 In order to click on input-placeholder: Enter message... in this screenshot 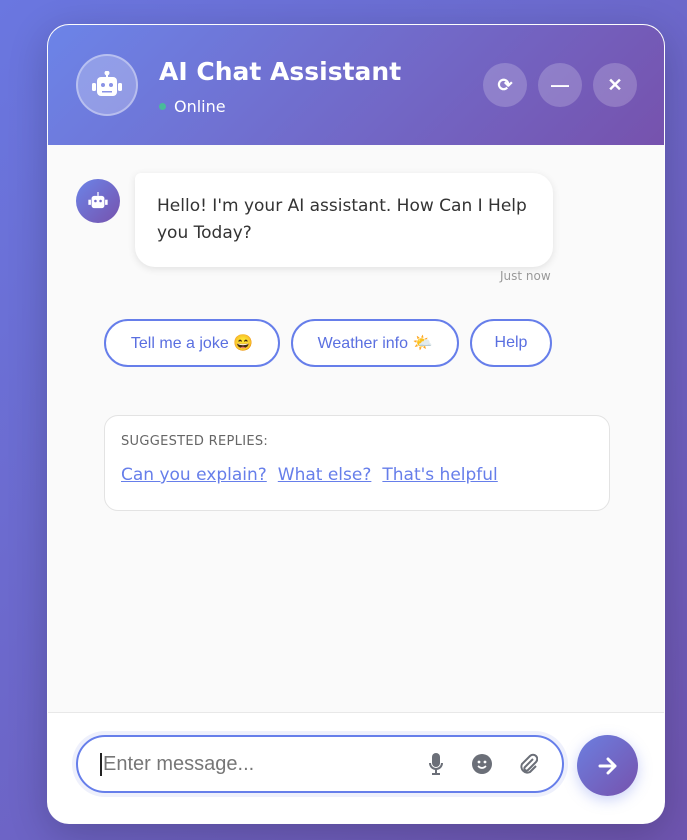, I will do `click(251, 764)`.